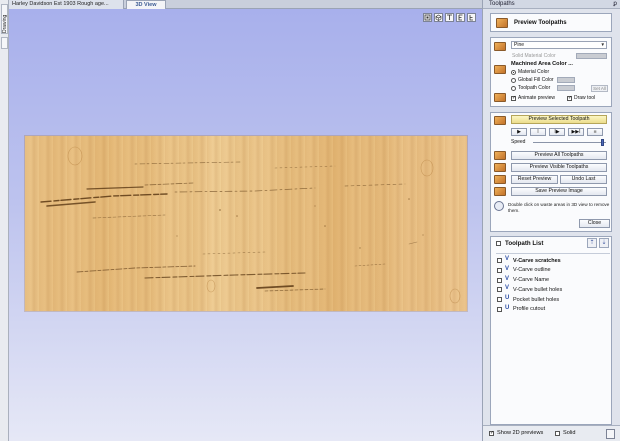 This screenshot has width=620, height=441. I want to click on pin-icon: ꝑ, so click(615, 4).